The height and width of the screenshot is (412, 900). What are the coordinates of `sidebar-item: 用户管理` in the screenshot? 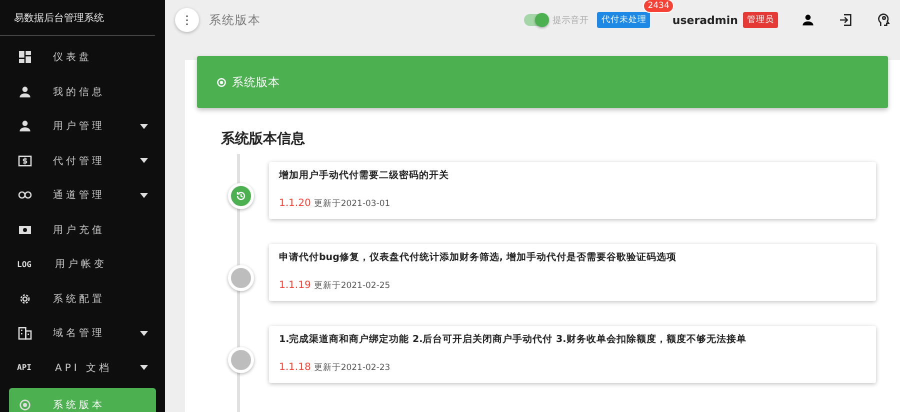 It's located at (82, 126).